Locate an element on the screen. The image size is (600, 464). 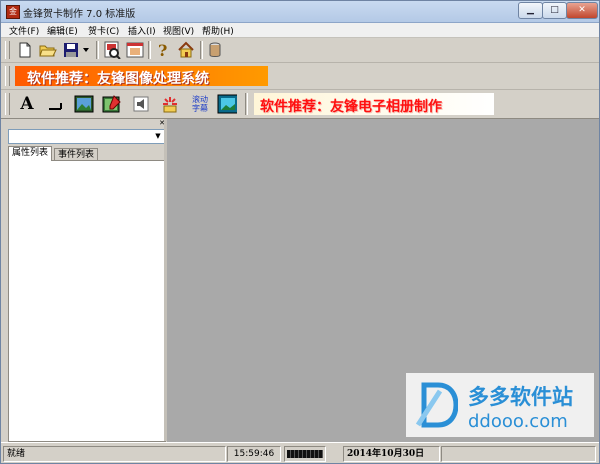
menu-card: 贺卡(C) is located at coordinates (103, 30).